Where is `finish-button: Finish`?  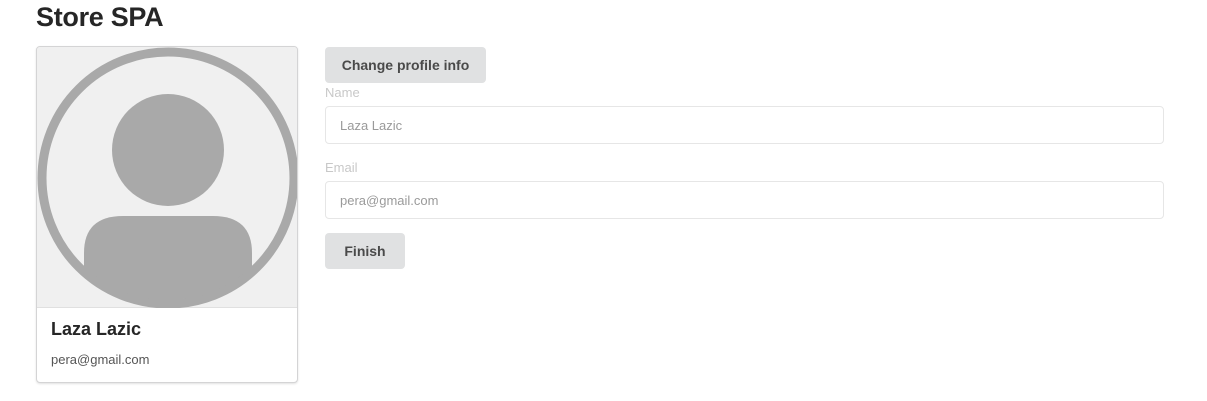
finish-button: Finish is located at coordinates (365, 251).